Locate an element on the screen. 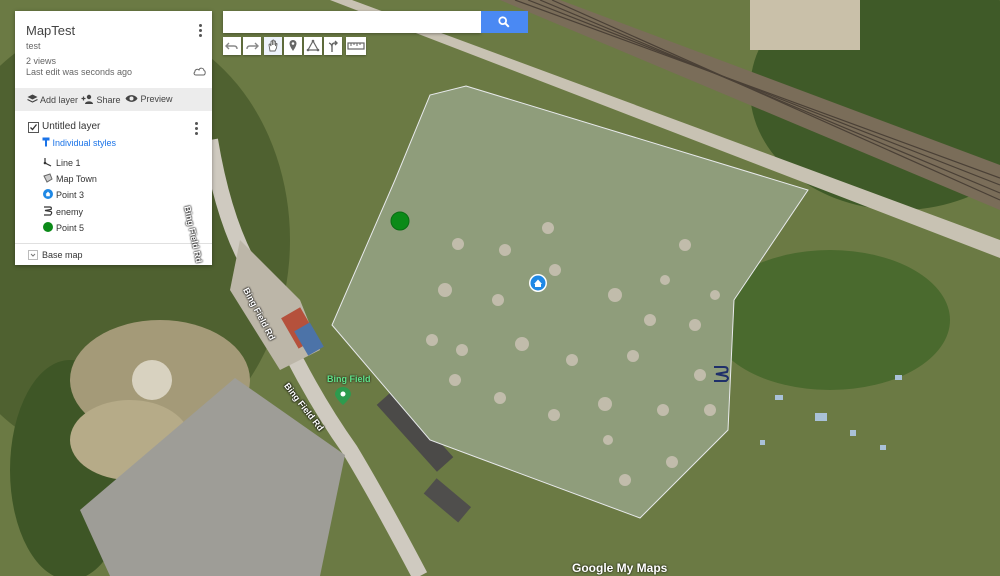 Image resolution: width=1000 pixels, height=576 pixels. bing-field-label: Bing Field is located at coordinates (349, 379).